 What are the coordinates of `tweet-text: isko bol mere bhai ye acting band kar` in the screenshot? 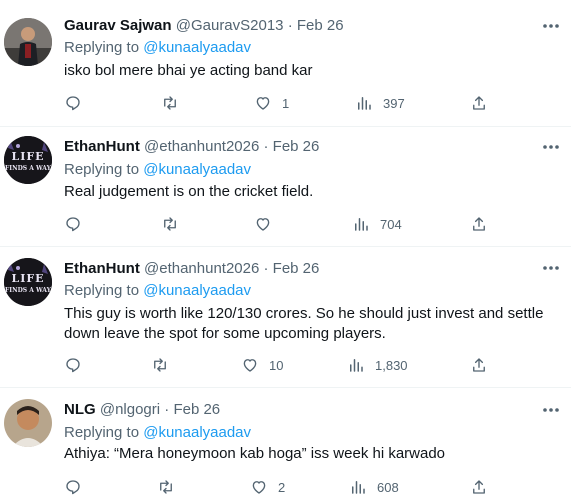 It's located at (188, 70).